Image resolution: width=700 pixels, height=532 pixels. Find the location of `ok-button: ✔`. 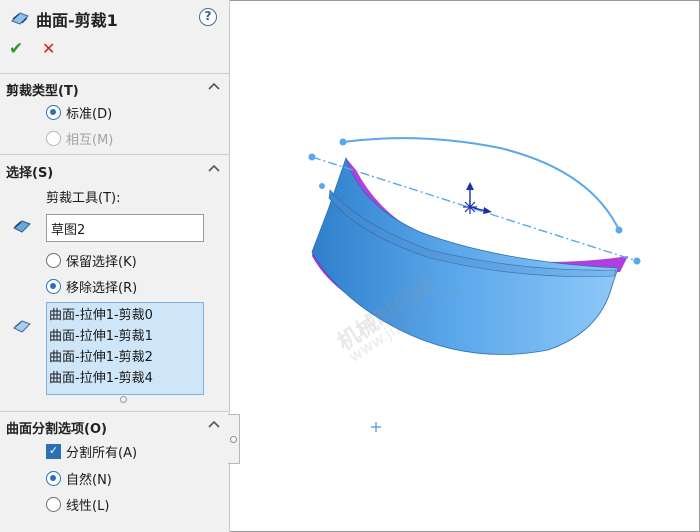

ok-button: ✔ is located at coordinates (18, 49).